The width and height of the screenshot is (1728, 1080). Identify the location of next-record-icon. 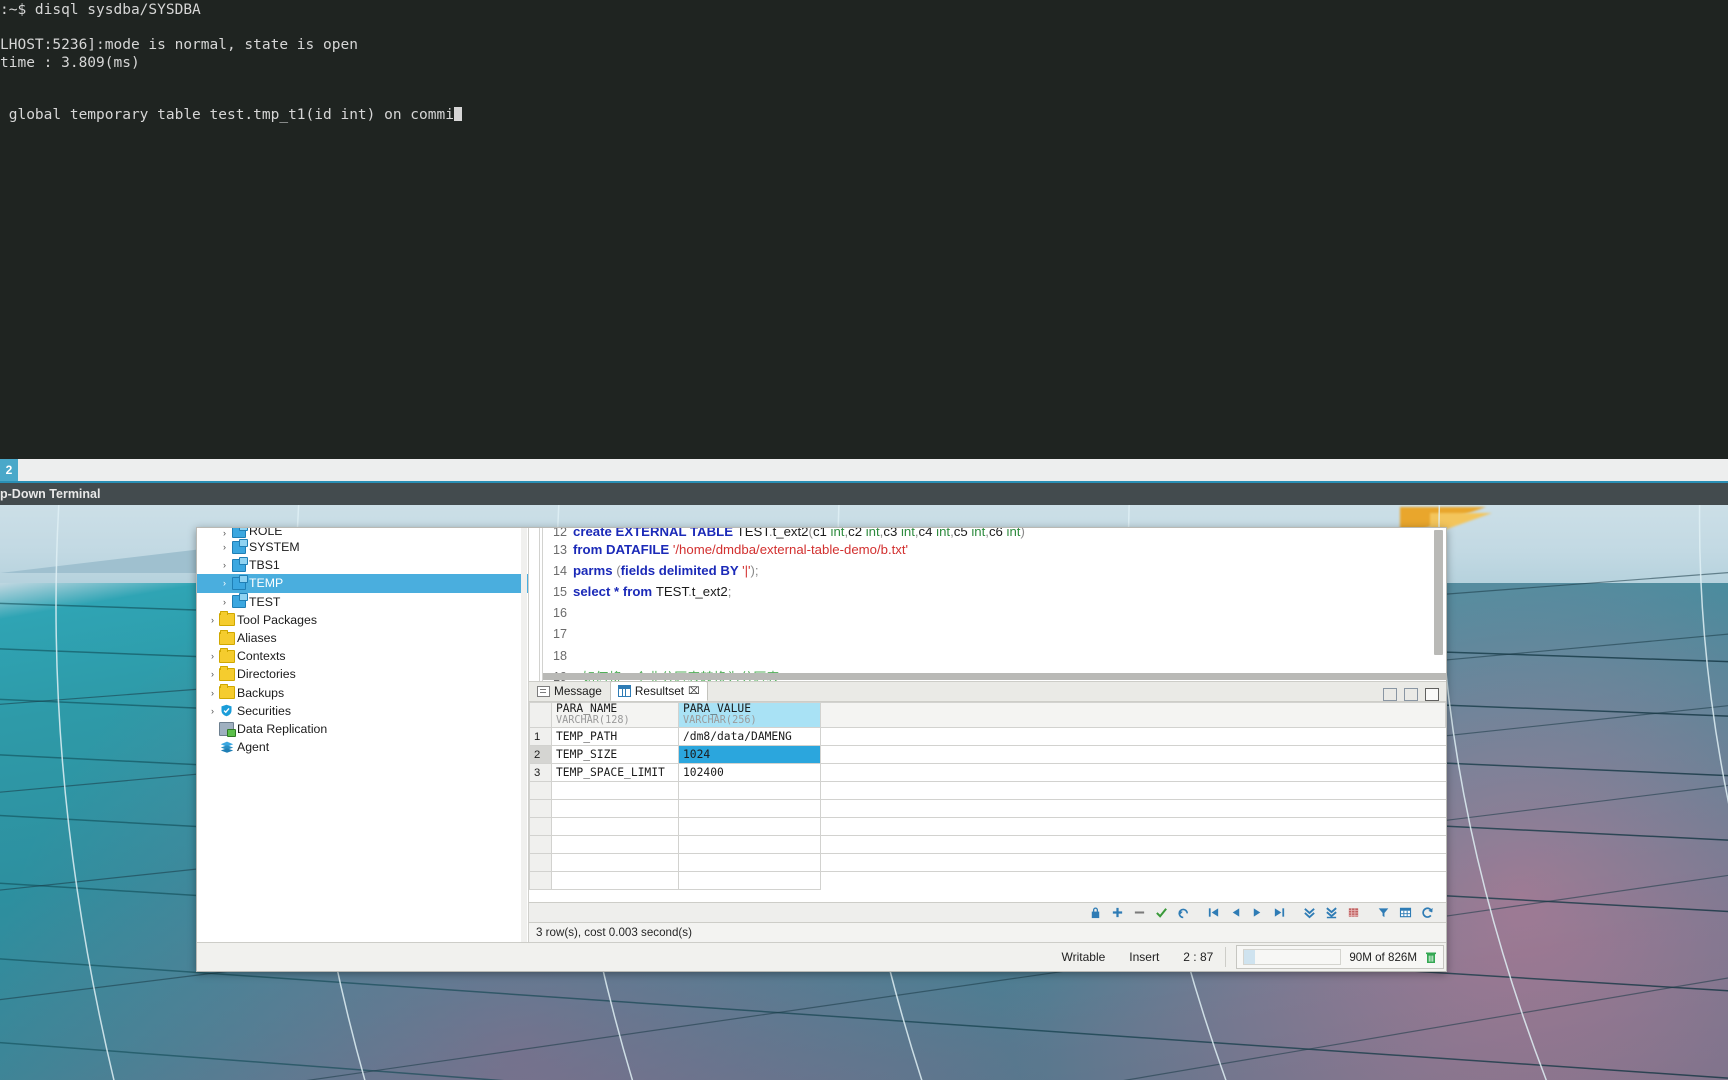
(1257, 912).